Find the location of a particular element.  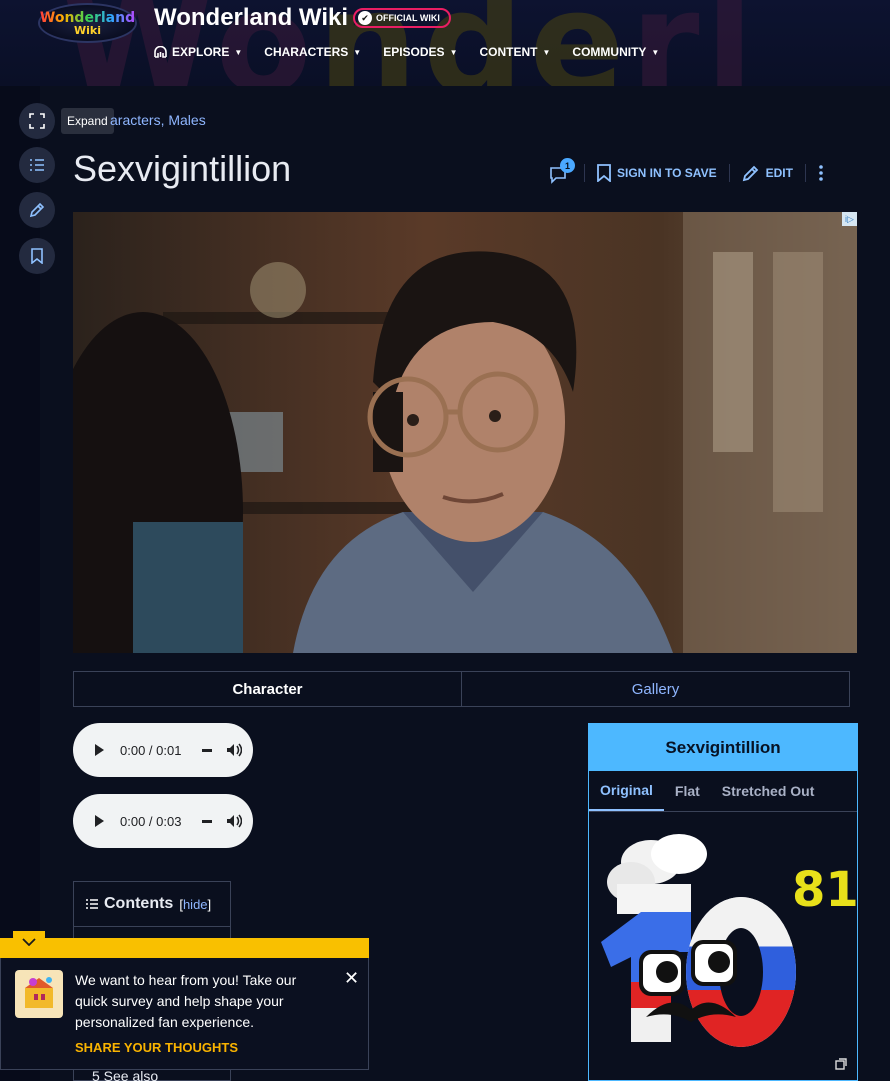

infobox-title: Sexvigintillion is located at coordinates (723, 747).